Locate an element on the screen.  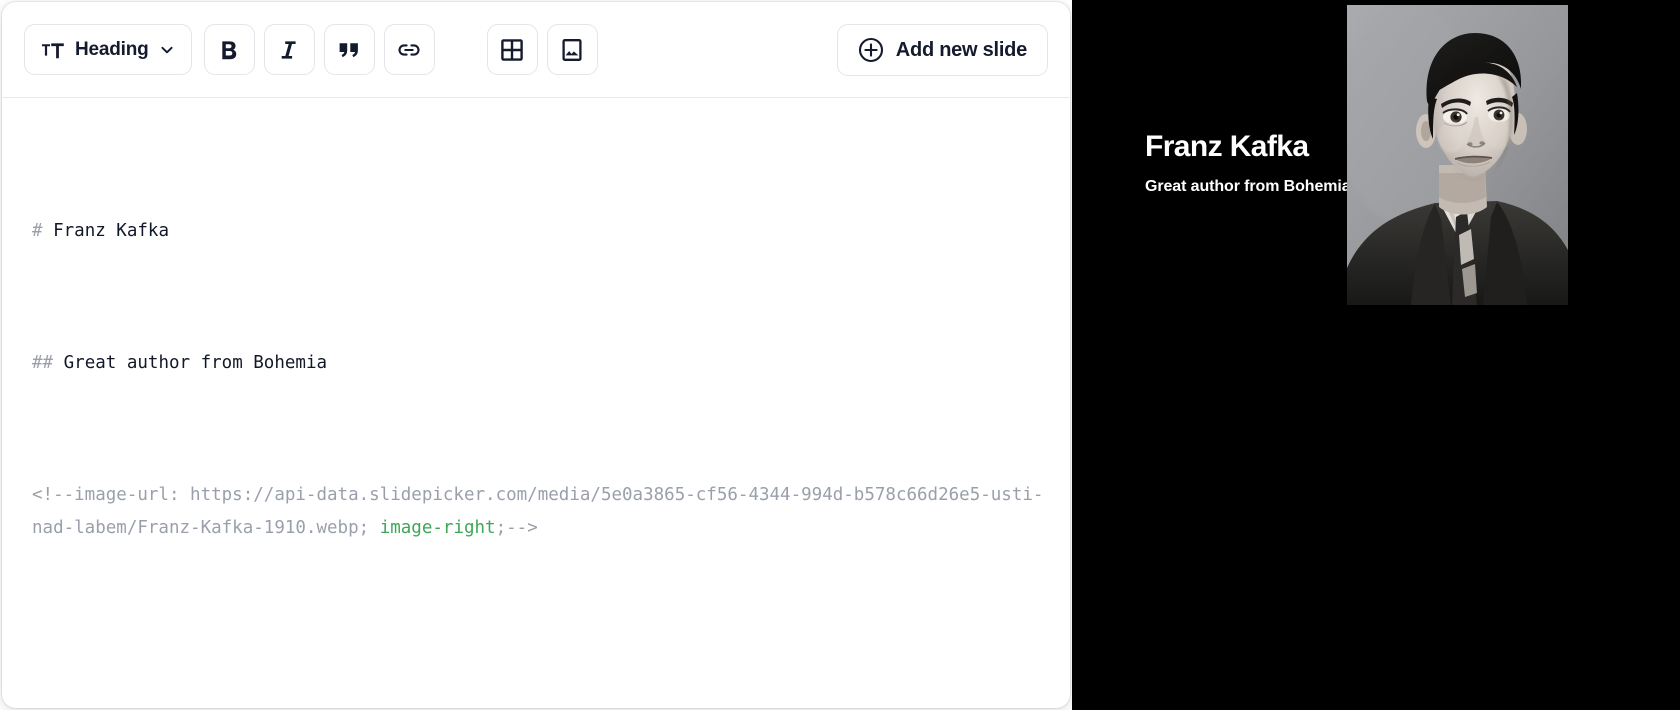
image-icon is located at coordinates (572, 50).